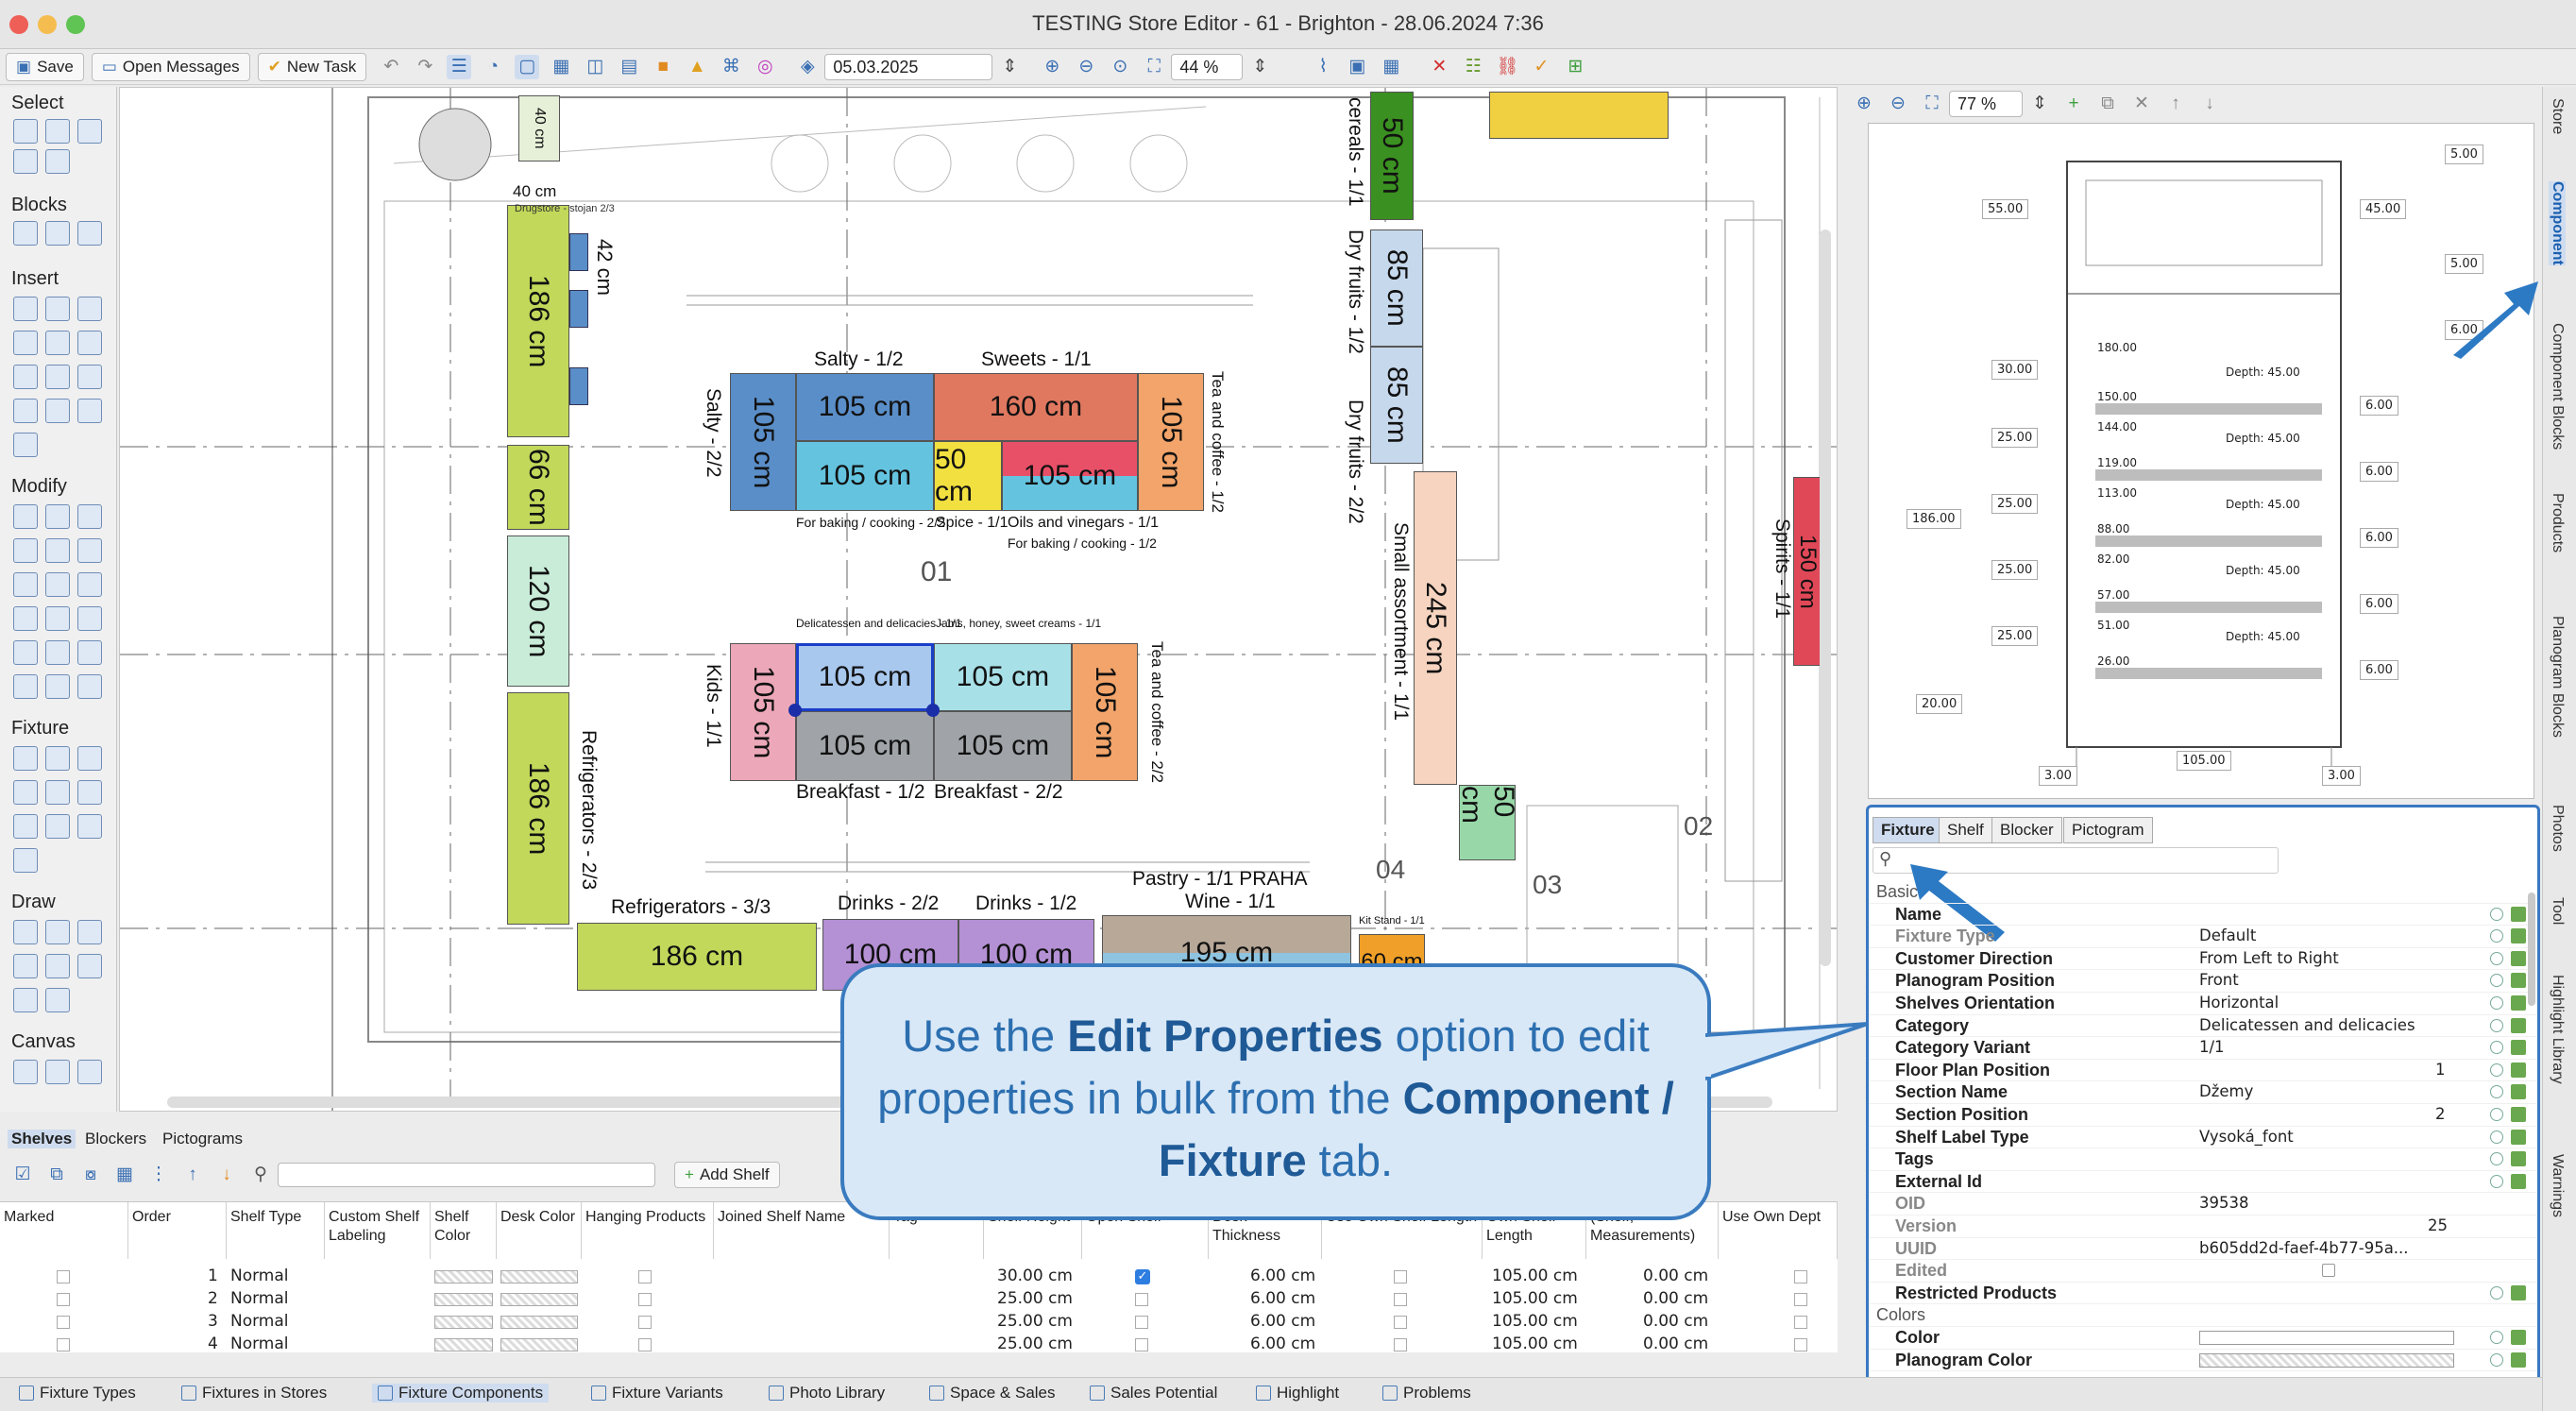  What do you see at coordinates (57, 966) in the screenshot?
I see `draw-spline-icon` at bounding box center [57, 966].